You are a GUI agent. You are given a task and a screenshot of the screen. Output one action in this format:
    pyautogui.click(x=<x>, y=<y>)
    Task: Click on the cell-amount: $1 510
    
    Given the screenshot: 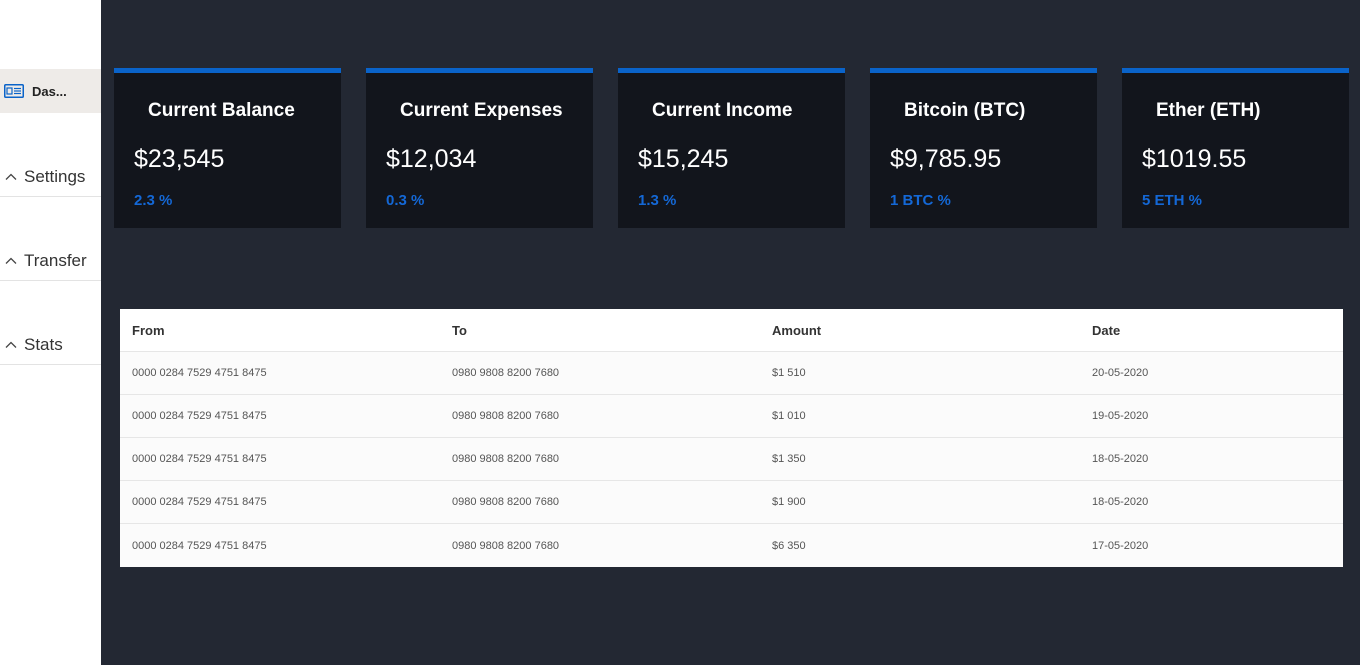 What is the action you would take?
    pyautogui.click(x=789, y=373)
    